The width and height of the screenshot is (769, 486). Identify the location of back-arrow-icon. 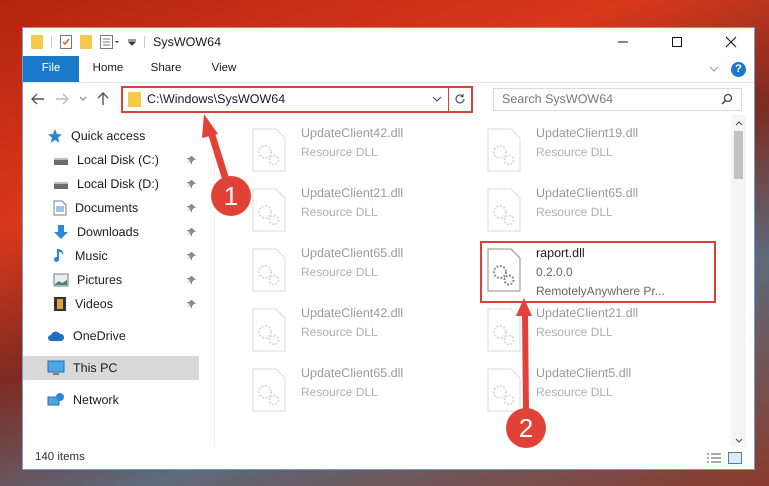
(38, 99).